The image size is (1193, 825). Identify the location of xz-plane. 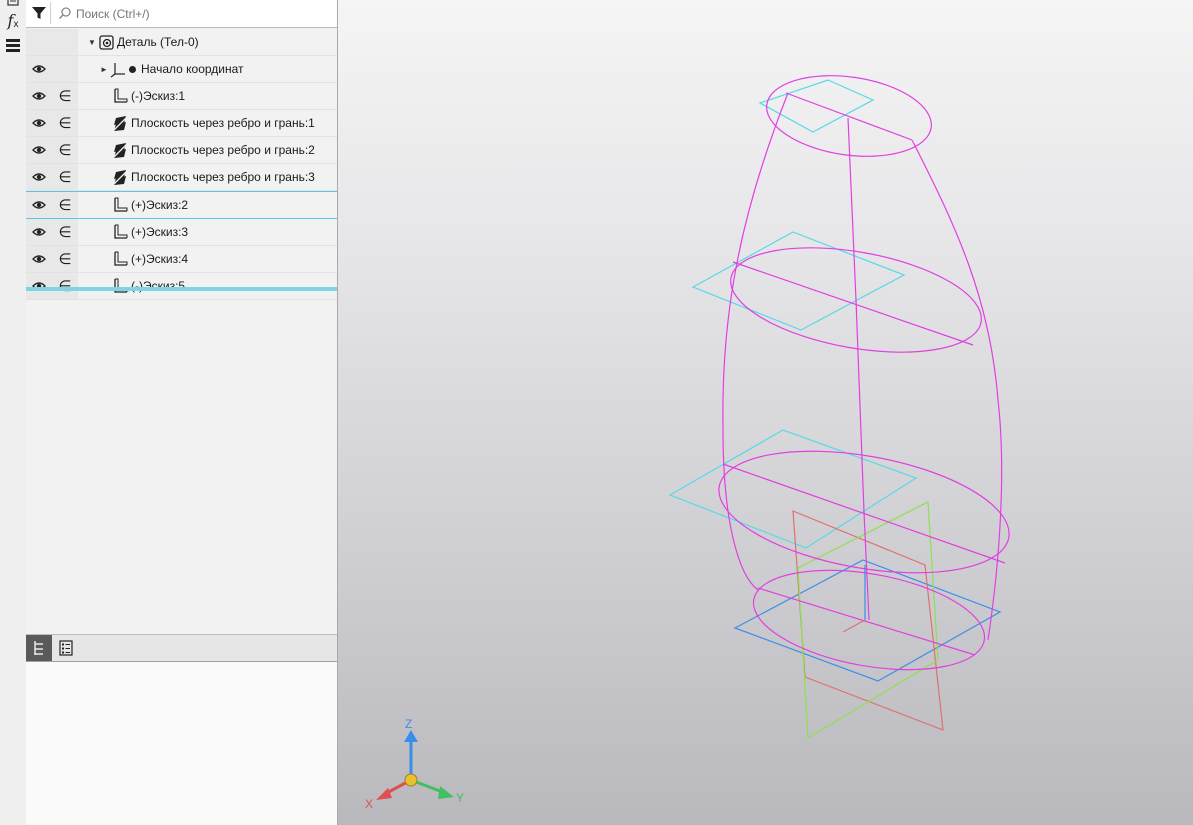
(868, 620).